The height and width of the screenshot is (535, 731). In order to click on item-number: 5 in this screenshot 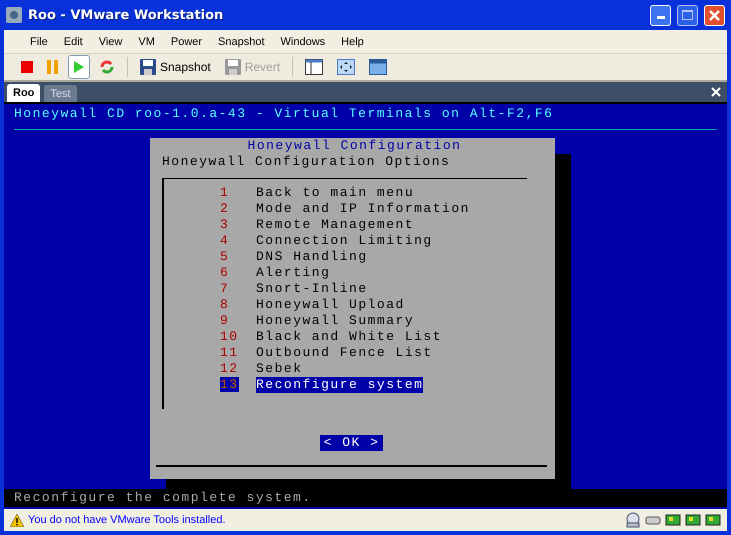, I will do `click(225, 256)`.